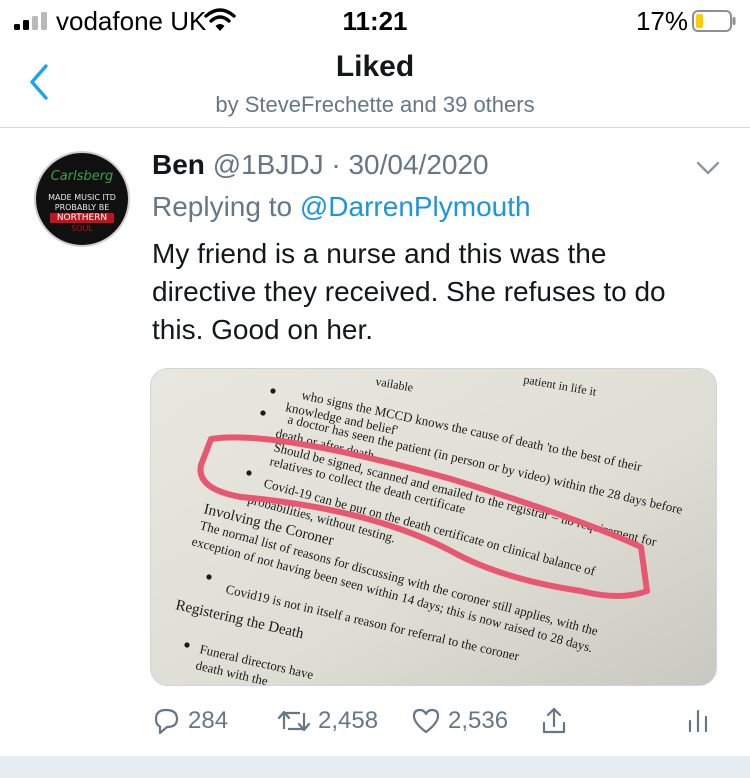 The image size is (750, 778). I want to click on reply-icon, so click(166, 721).